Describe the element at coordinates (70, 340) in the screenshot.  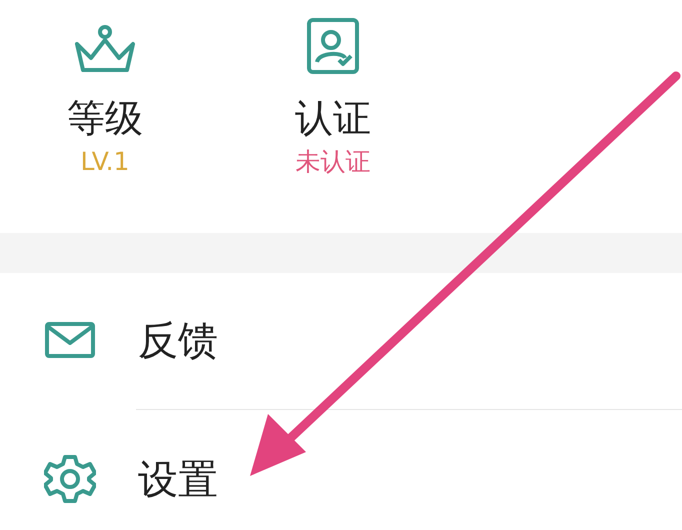
I see `mail-icon` at that location.